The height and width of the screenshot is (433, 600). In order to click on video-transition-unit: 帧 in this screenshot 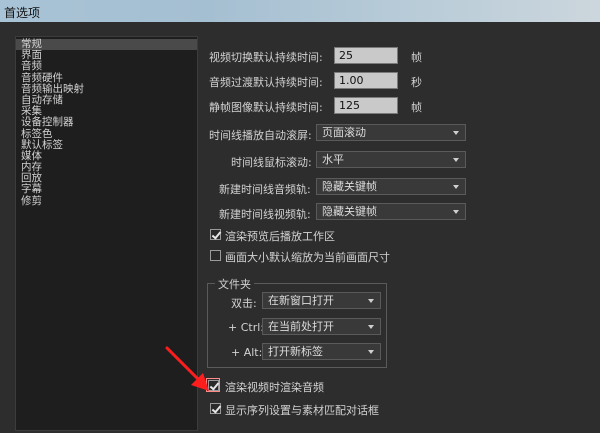, I will do `click(416, 57)`.